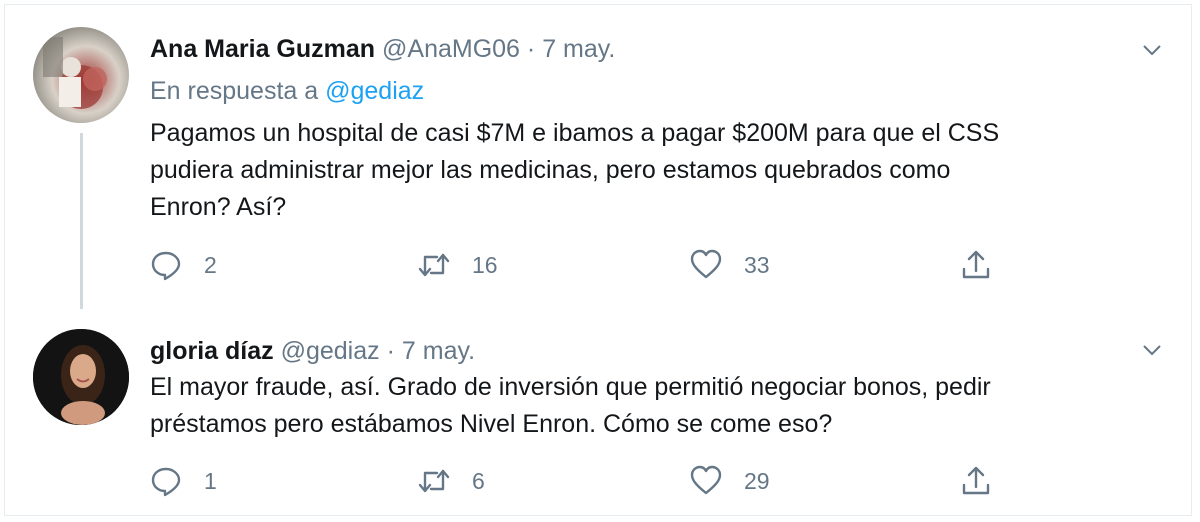 This screenshot has height=522, width=1200. Describe the element at coordinates (600, 265) in the screenshot. I see `tweet-actions: 2 16 33` at that location.